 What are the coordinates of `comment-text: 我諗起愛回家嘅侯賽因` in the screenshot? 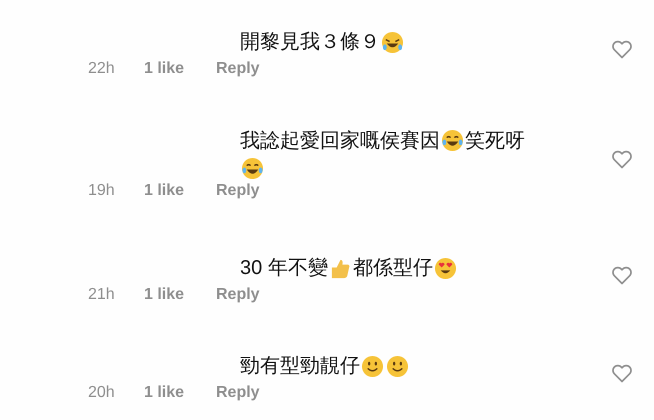 It's located at (340, 141).